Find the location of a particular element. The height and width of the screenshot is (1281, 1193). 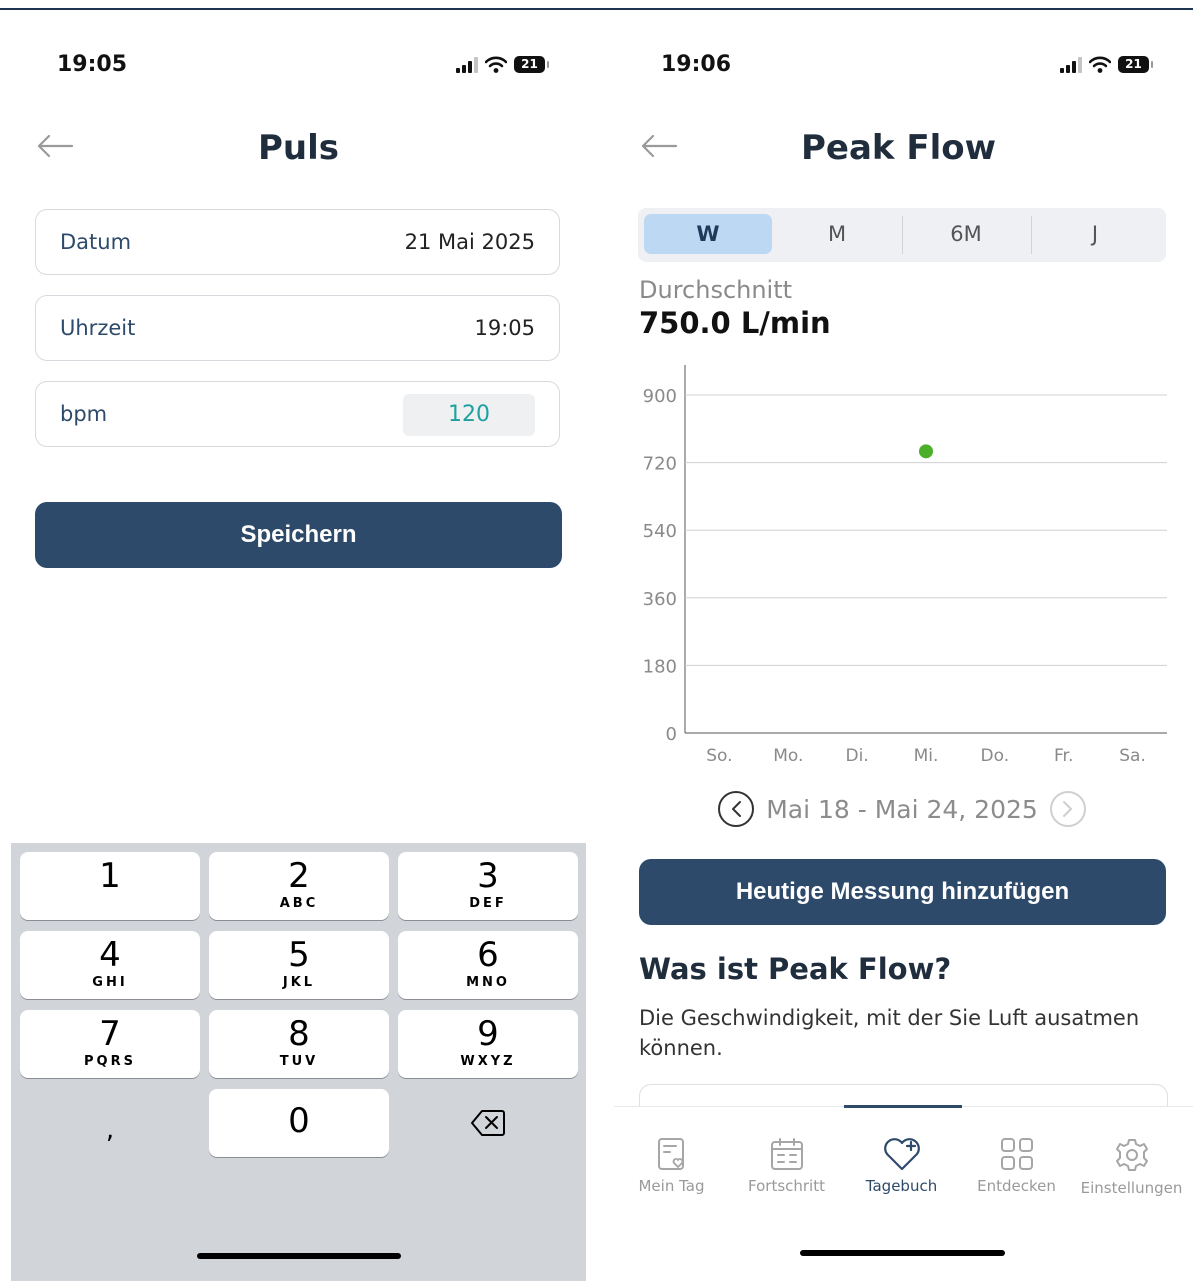

add-measurement-button: Heutige Messung hinzufügen is located at coordinates (902, 892).